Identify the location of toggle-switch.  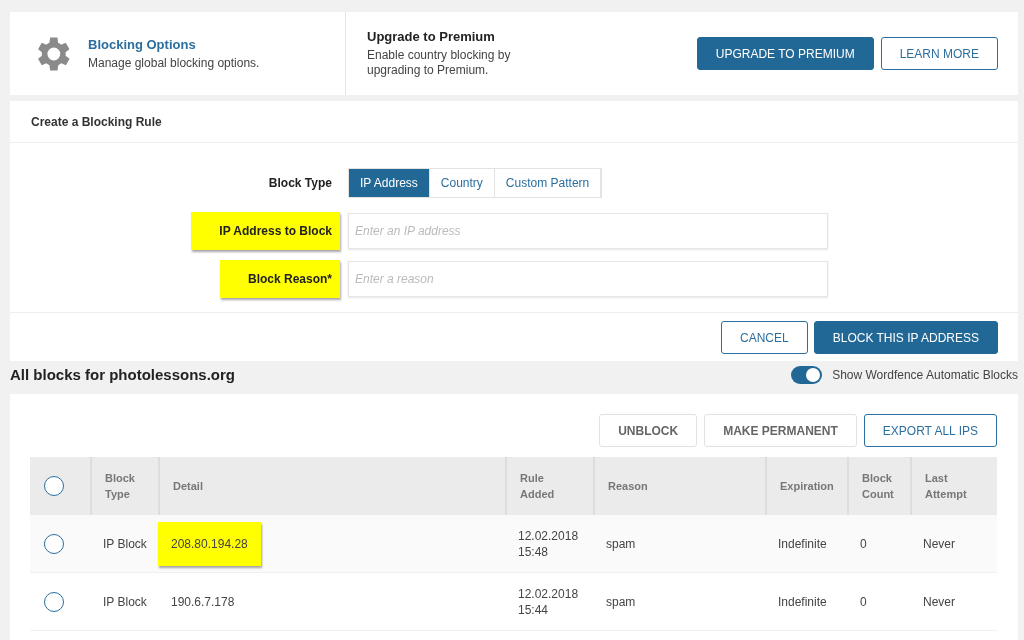
(807, 374).